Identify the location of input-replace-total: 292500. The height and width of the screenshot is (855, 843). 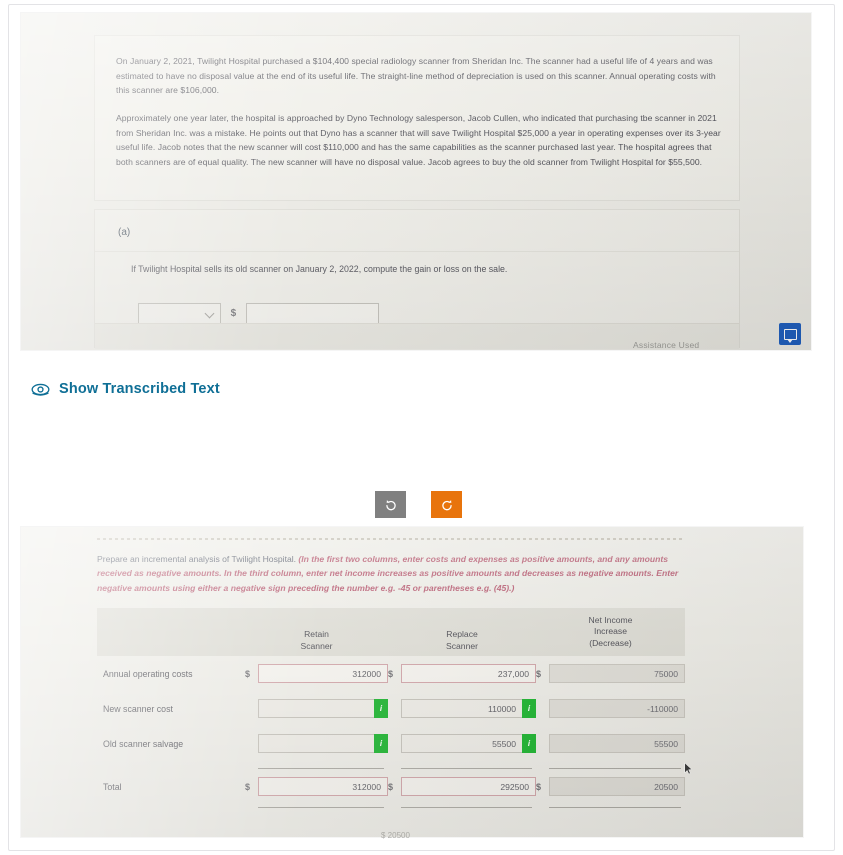
(468, 786).